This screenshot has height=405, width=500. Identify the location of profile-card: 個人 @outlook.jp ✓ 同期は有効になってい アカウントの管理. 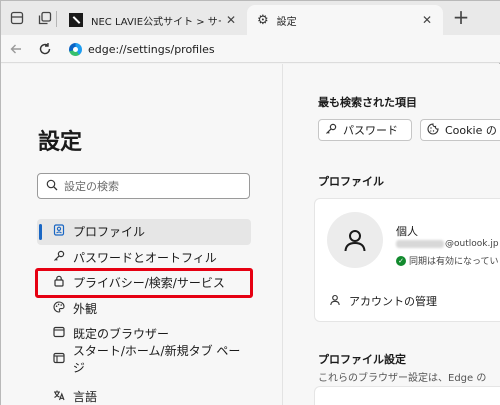
(407, 260).